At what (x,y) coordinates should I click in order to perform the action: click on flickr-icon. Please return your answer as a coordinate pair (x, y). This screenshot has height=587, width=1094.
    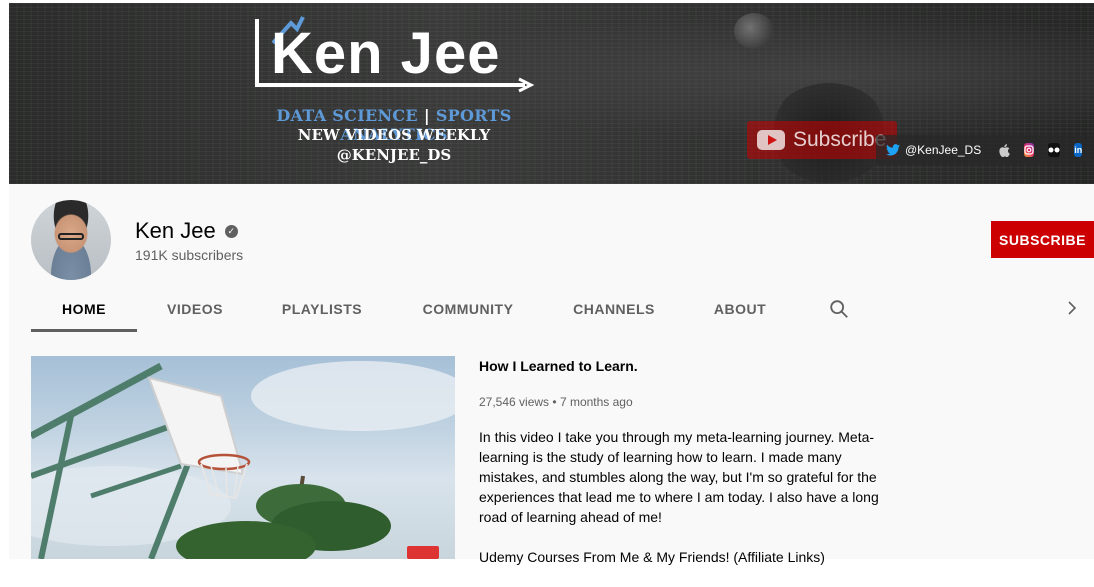
    Looking at the image, I should click on (1054, 150).